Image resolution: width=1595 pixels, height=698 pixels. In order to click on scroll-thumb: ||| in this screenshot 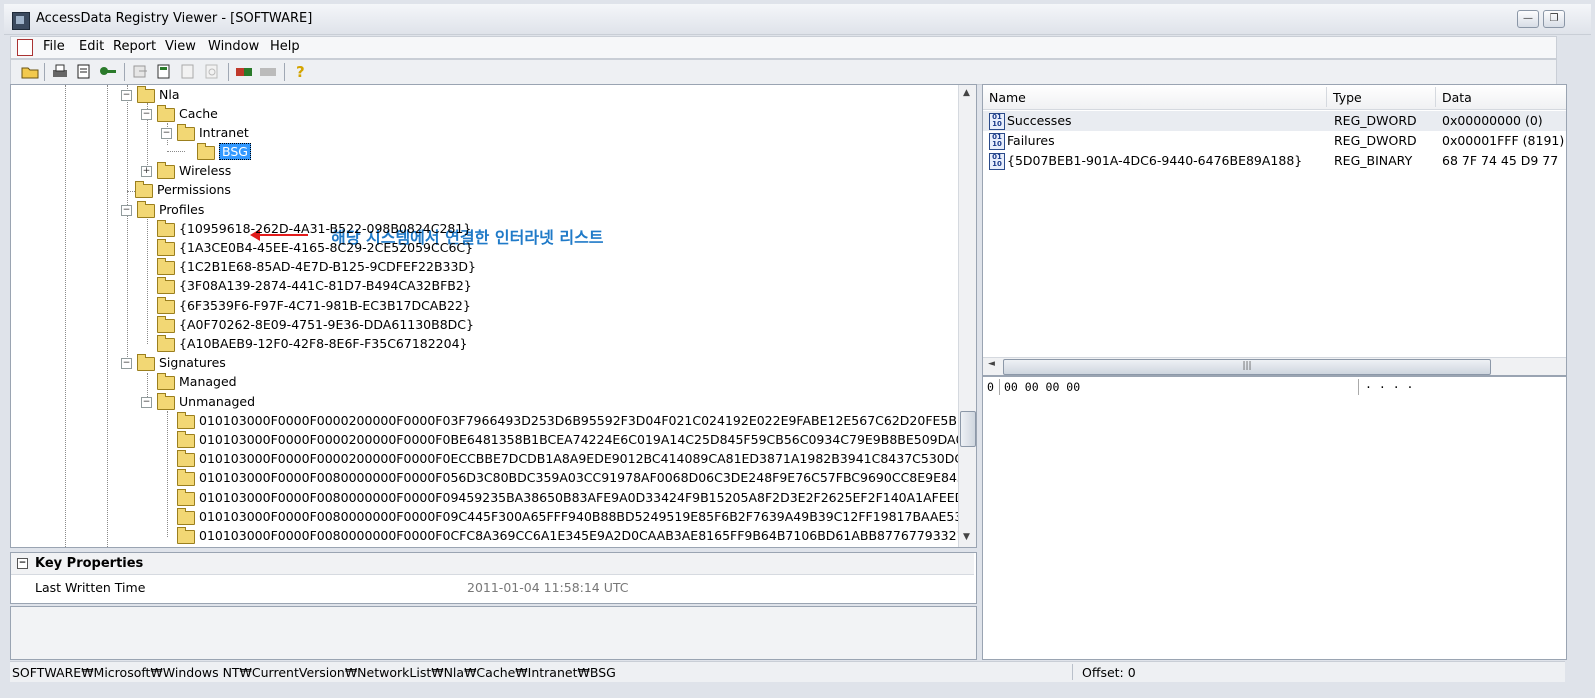, I will do `click(1247, 367)`.